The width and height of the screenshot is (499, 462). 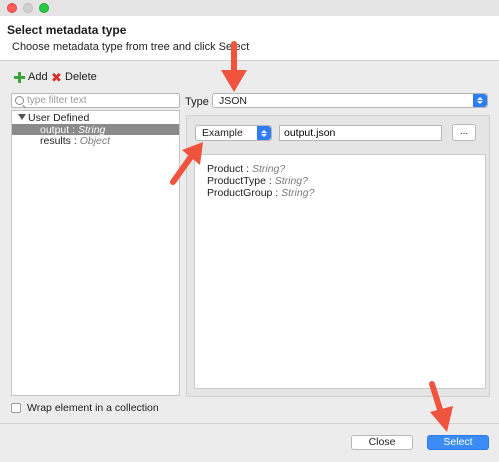 I want to click on filter-field, so click(x=95, y=100).